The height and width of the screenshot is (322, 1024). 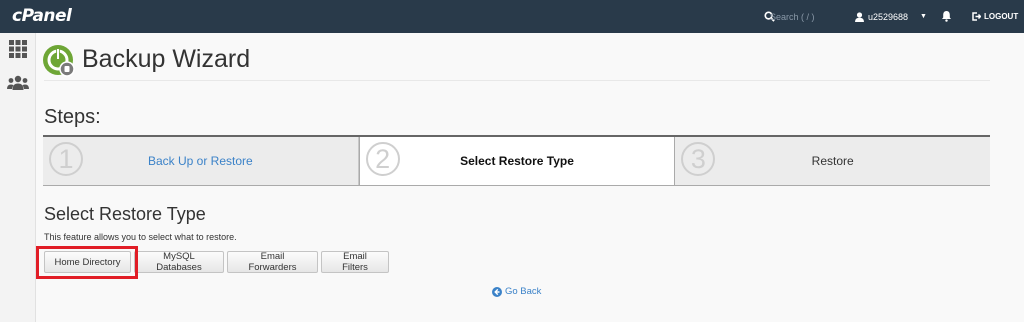 I want to click on page-title: Backup Wizard, so click(x=166, y=59).